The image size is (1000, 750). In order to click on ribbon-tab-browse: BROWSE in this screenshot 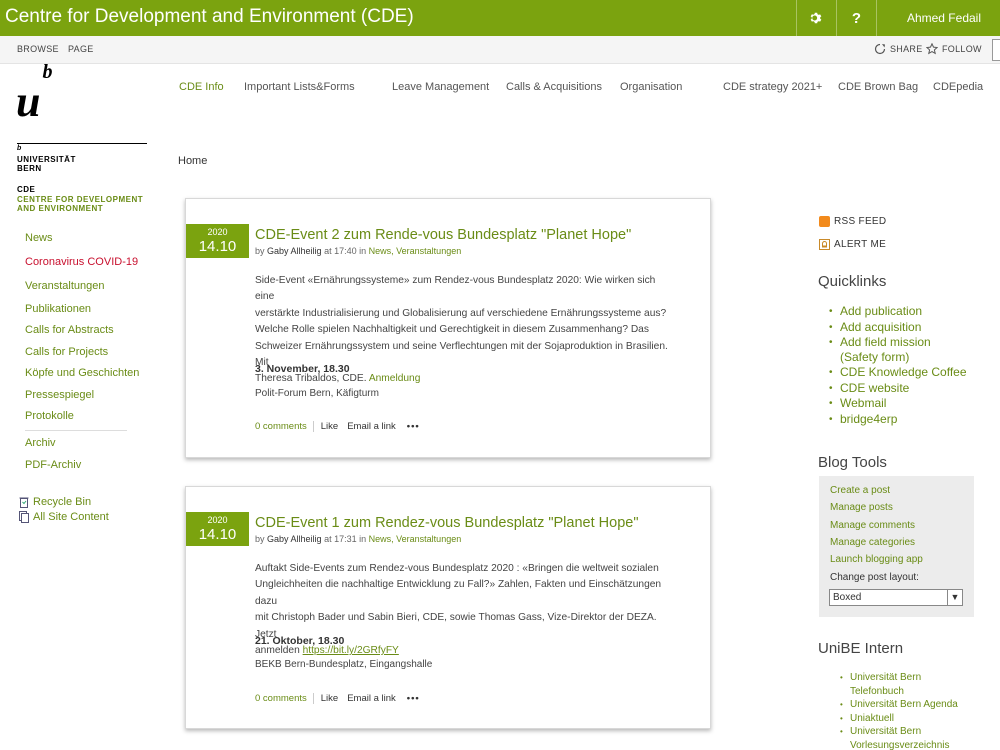, I will do `click(38, 49)`.